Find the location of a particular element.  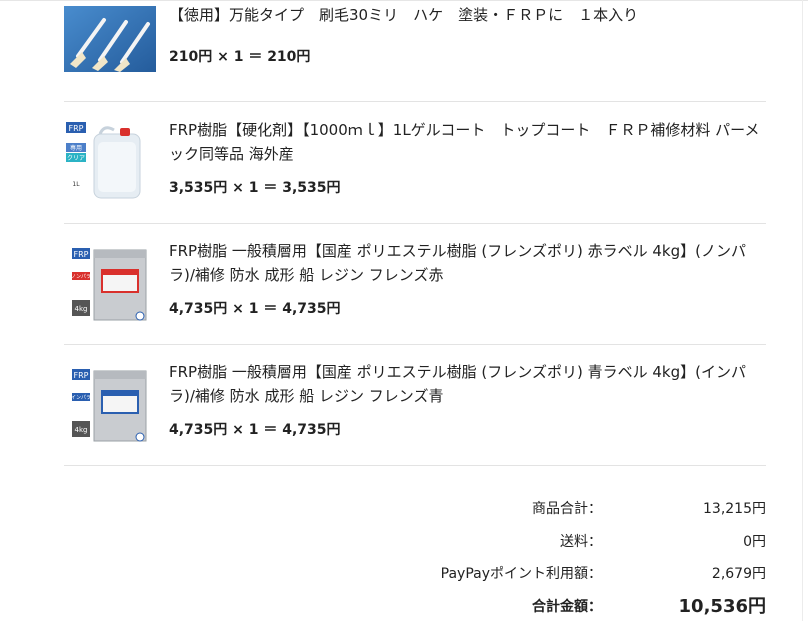

points-value: 2,679円 is located at coordinates (738, 574).